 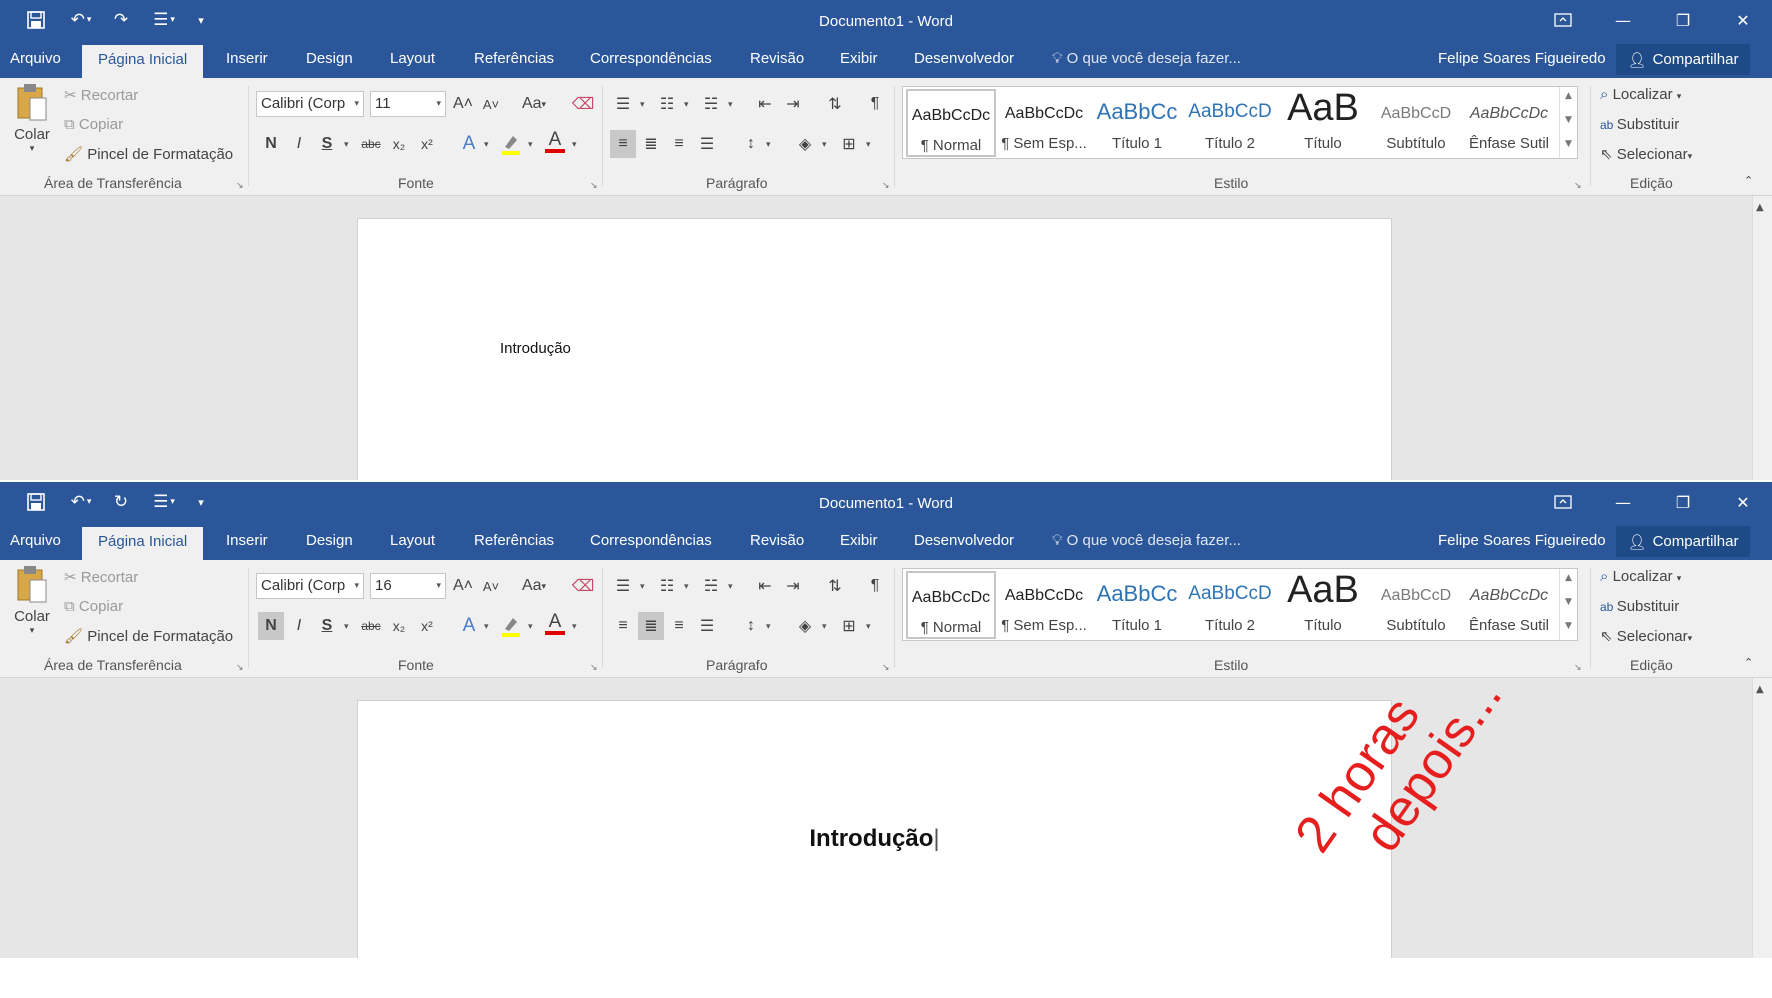 I want to click on styles-launcher-icon: ↘, so click(x=1578, y=668).